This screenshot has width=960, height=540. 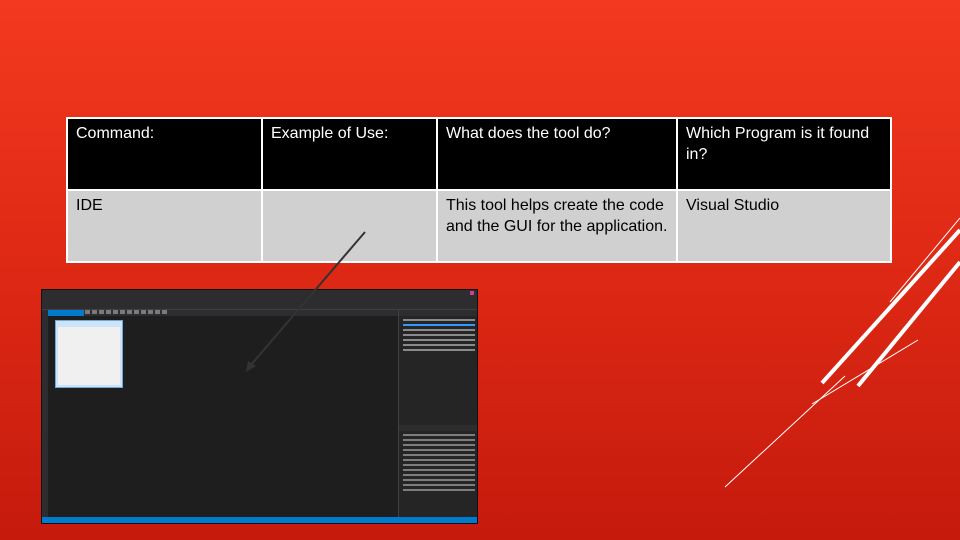 I want to click on arrow-head, so click(x=251, y=366).